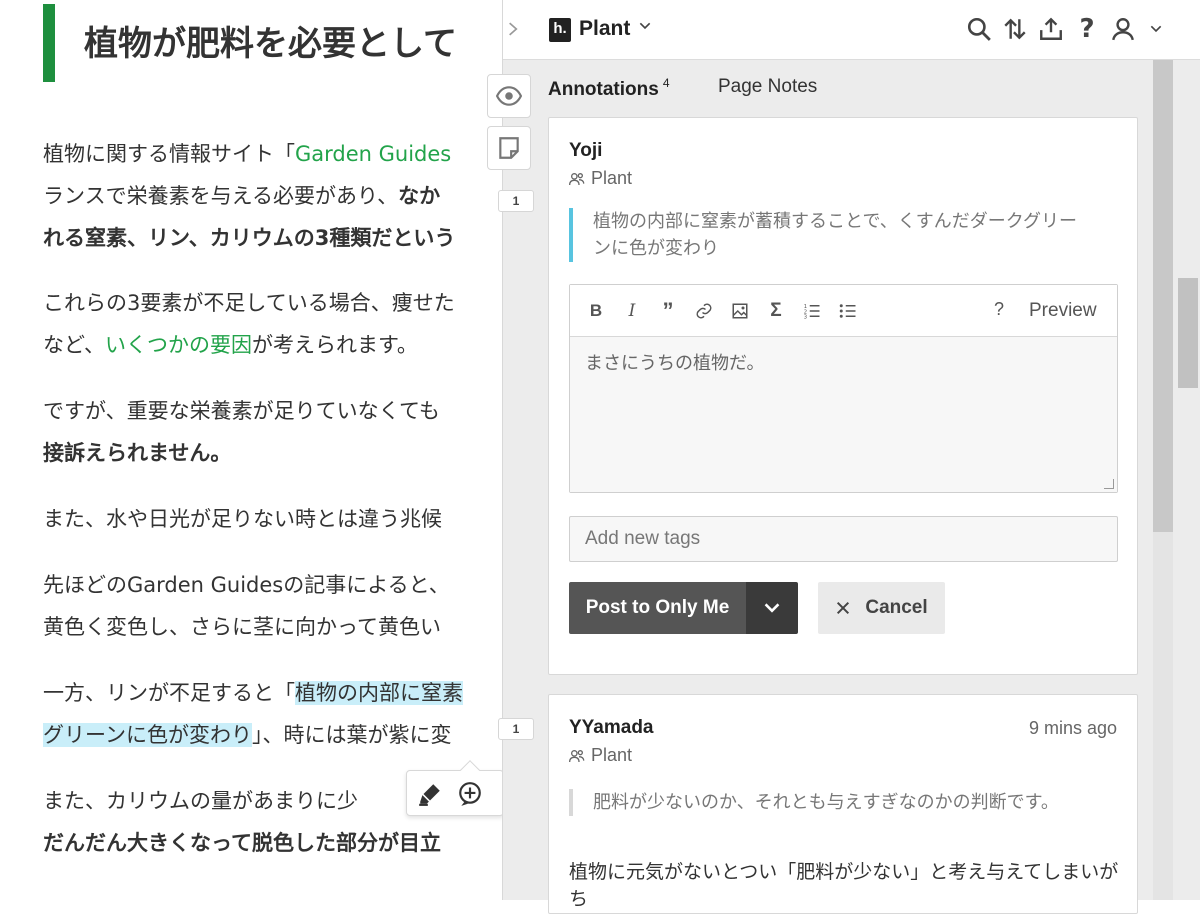 This screenshot has width=1200, height=914. What do you see at coordinates (604, 29) in the screenshot?
I see `group-selector: Plant` at bounding box center [604, 29].